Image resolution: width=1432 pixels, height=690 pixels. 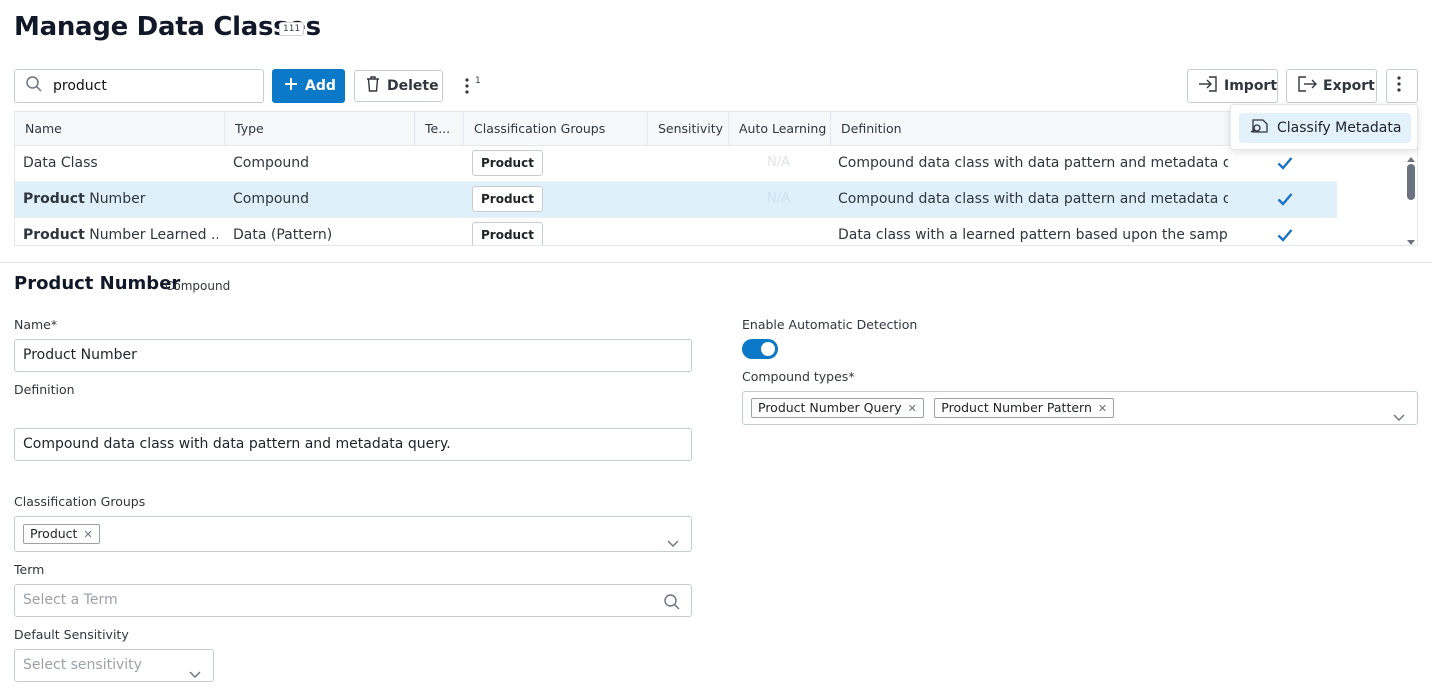 What do you see at coordinates (294, 86) in the screenshot?
I see `plus-icon` at bounding box center [294, 86].